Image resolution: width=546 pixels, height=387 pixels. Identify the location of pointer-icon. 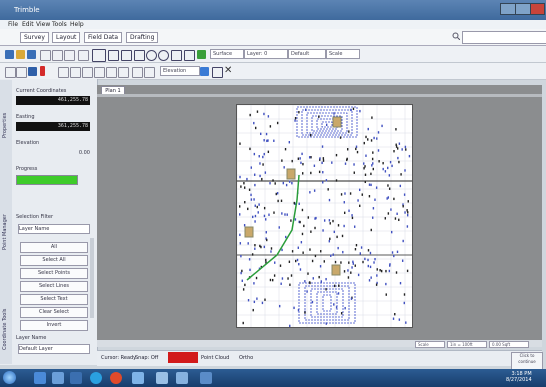
(10, 72).